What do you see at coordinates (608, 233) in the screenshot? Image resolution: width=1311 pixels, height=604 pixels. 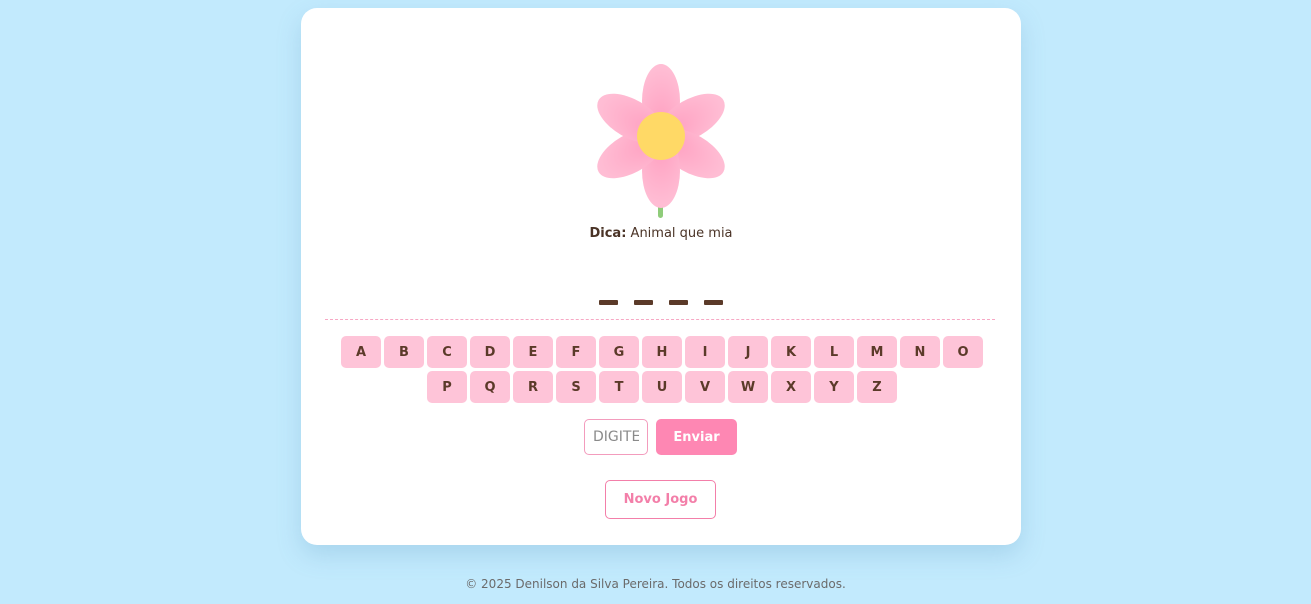 I see `hint-label: Dica:` at bounding box center [608, 233].